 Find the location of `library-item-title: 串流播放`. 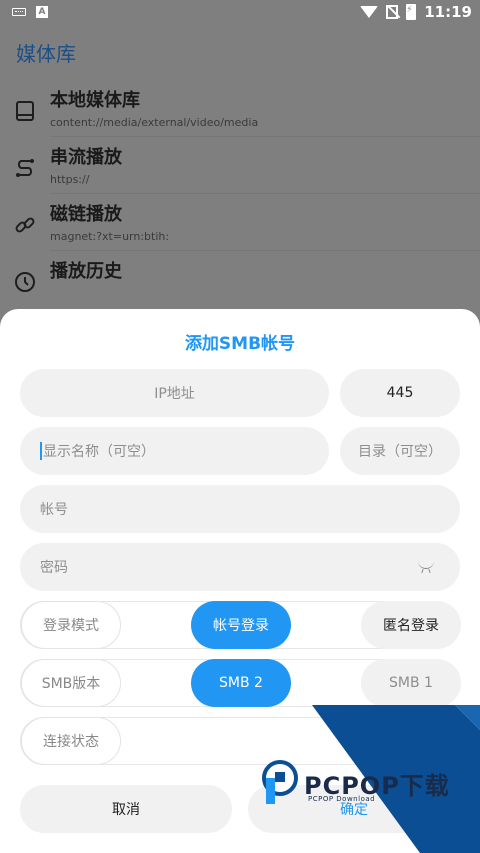

library-item-title: 串流播放 is located at coordinates (86, 157).